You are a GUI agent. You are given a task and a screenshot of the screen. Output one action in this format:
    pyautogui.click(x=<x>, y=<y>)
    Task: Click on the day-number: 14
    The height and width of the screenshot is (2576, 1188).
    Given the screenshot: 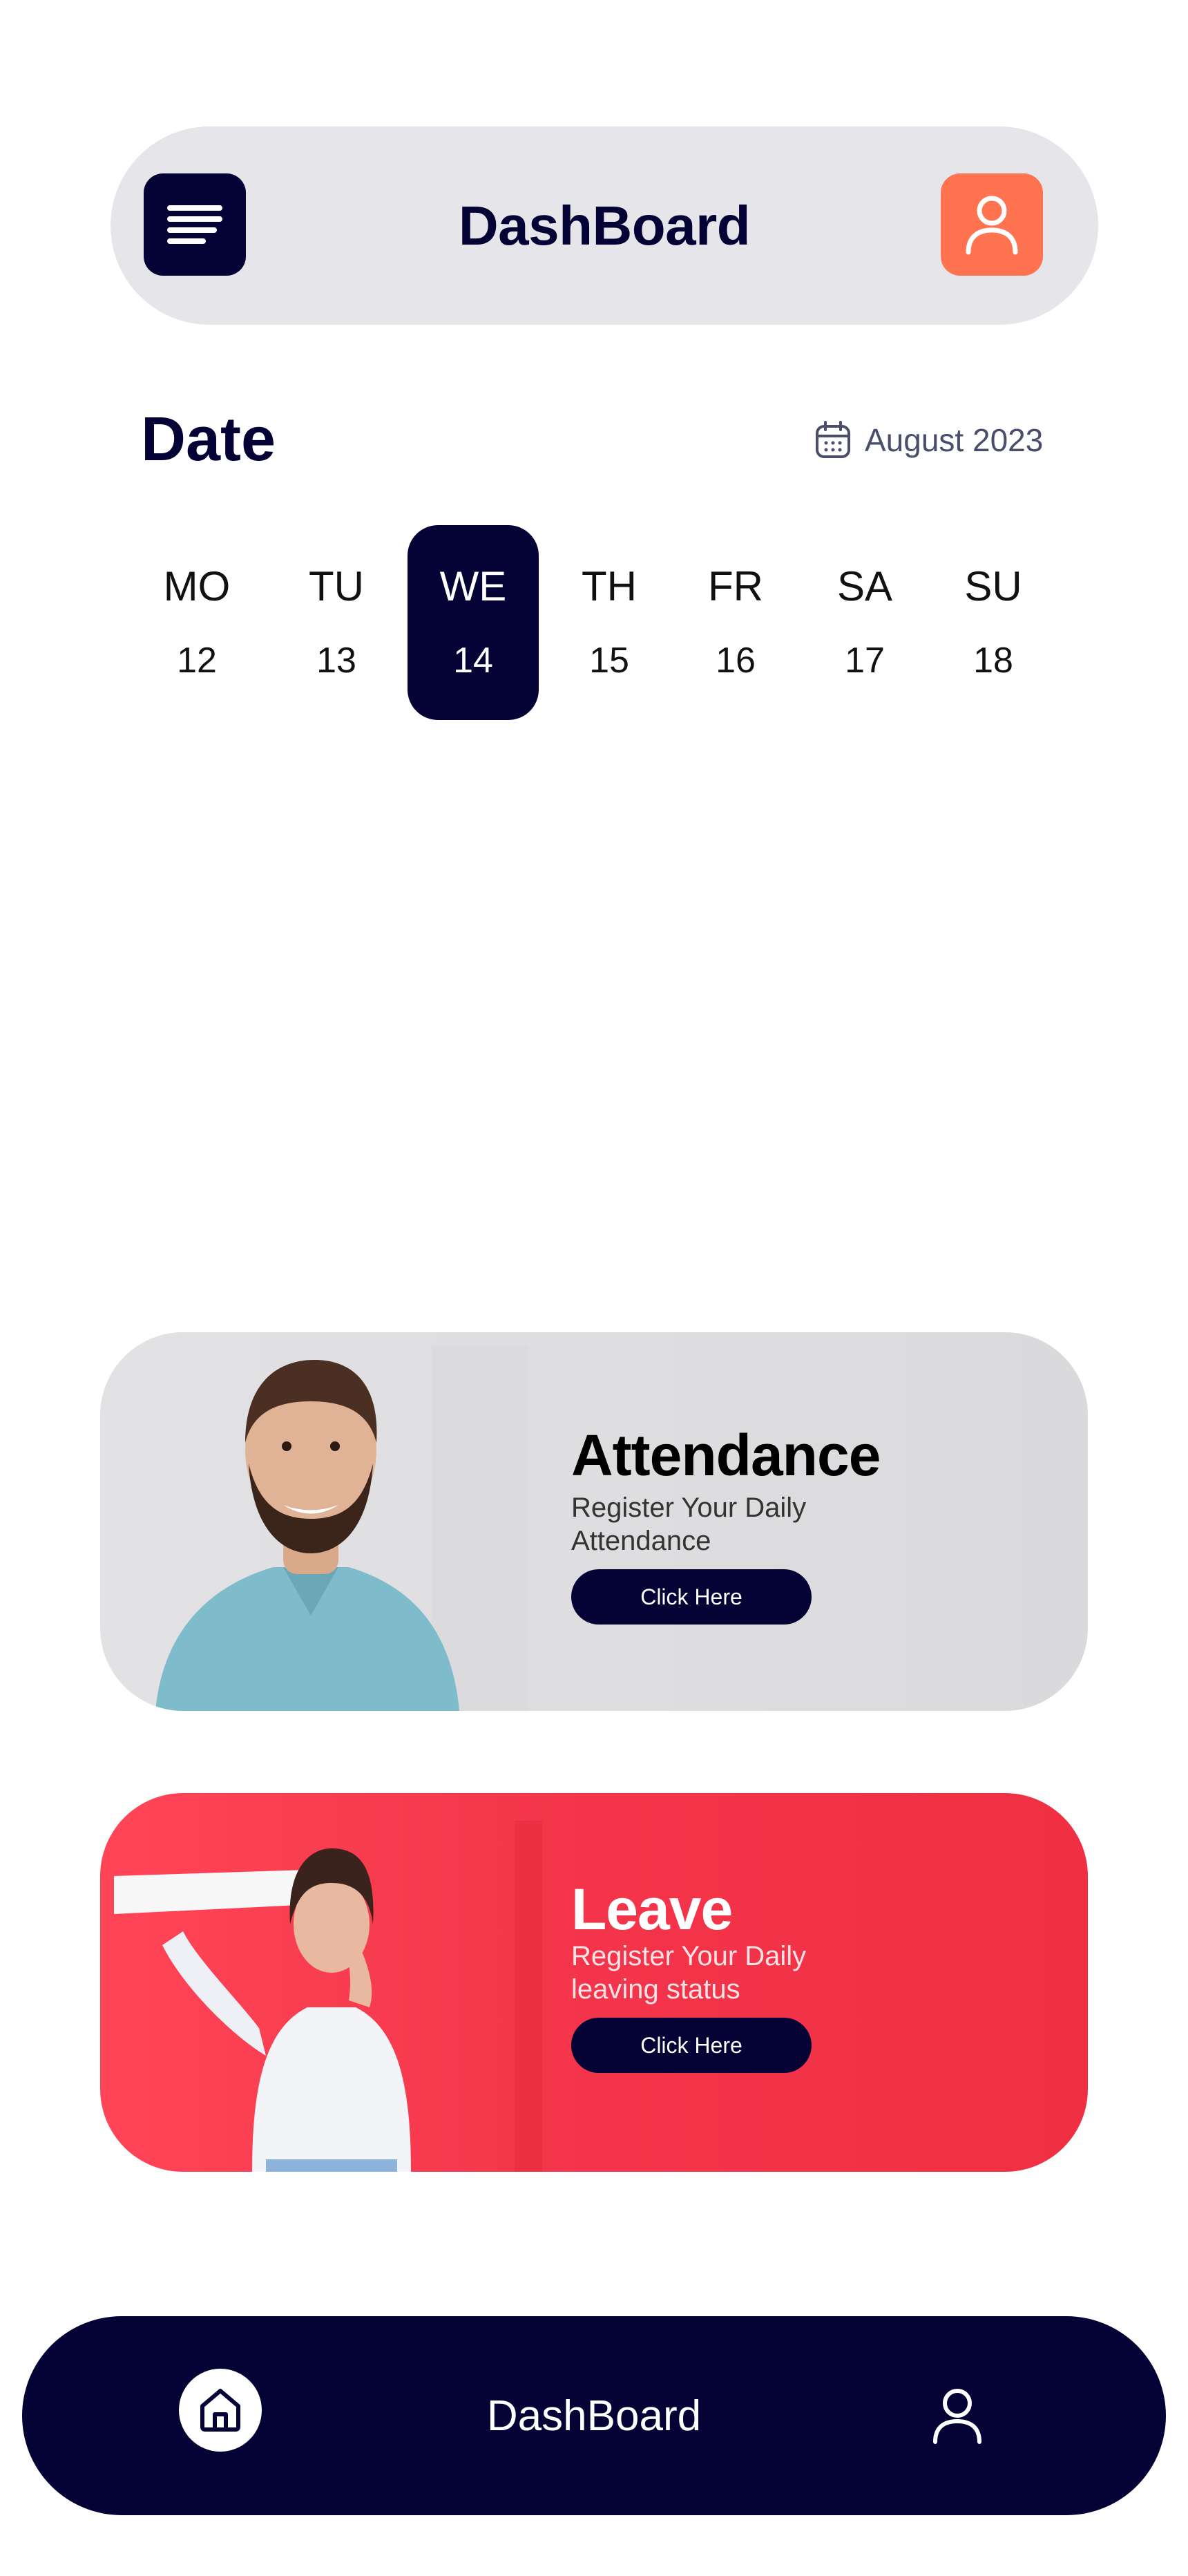 What is the action you would take?
    pyautogui.click(x=473, y=661)
    